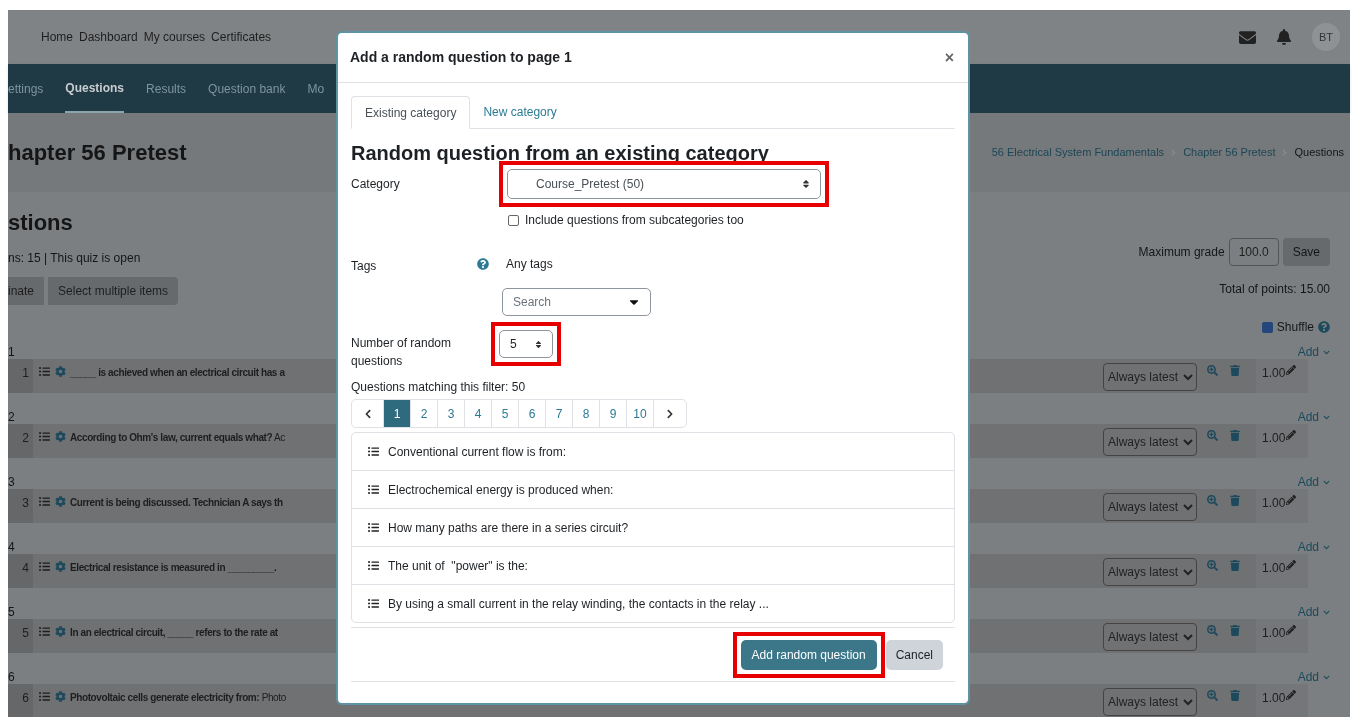  Describe the element at coordinates (26, 291) in the screenshot. I see `toolbar-button: inate` at that location.